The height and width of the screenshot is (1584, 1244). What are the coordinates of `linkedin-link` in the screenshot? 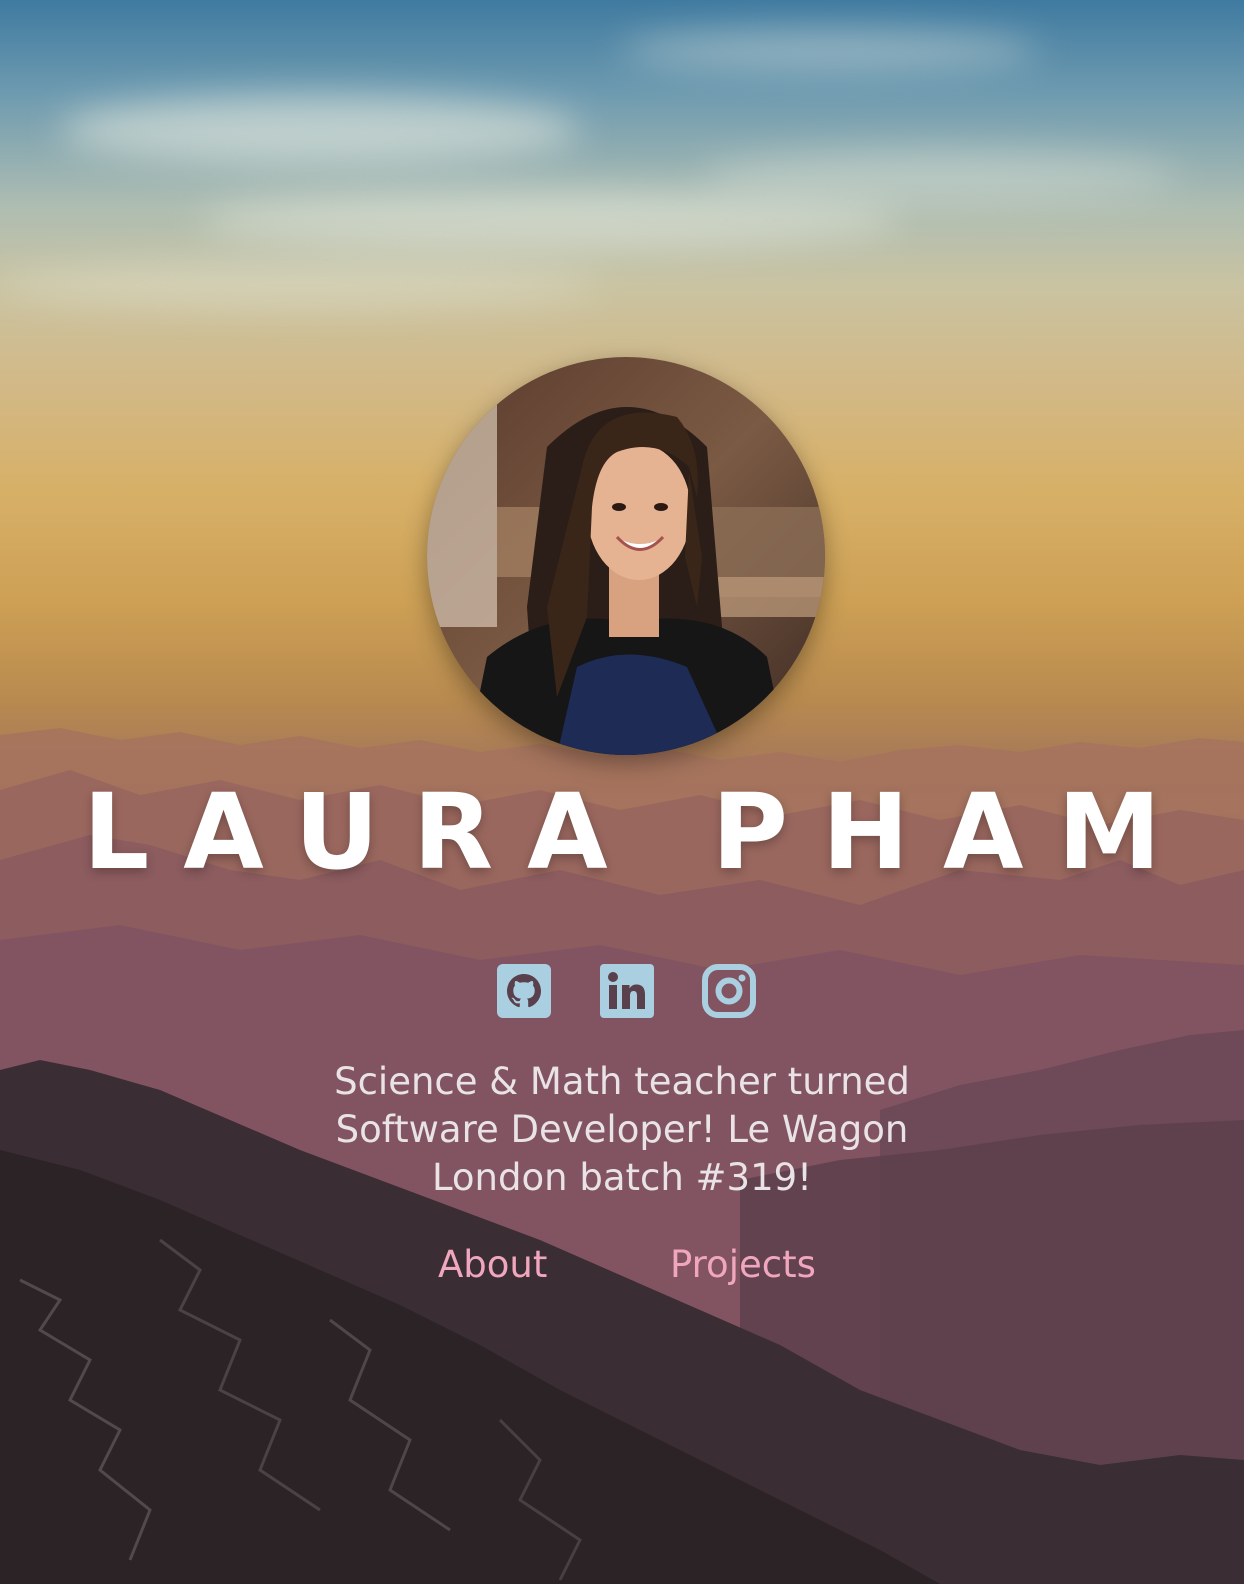 It's located at (627, 991).